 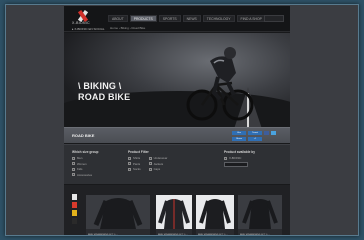 I want to click on option-label: Underwear, so click(x=160, y=158).